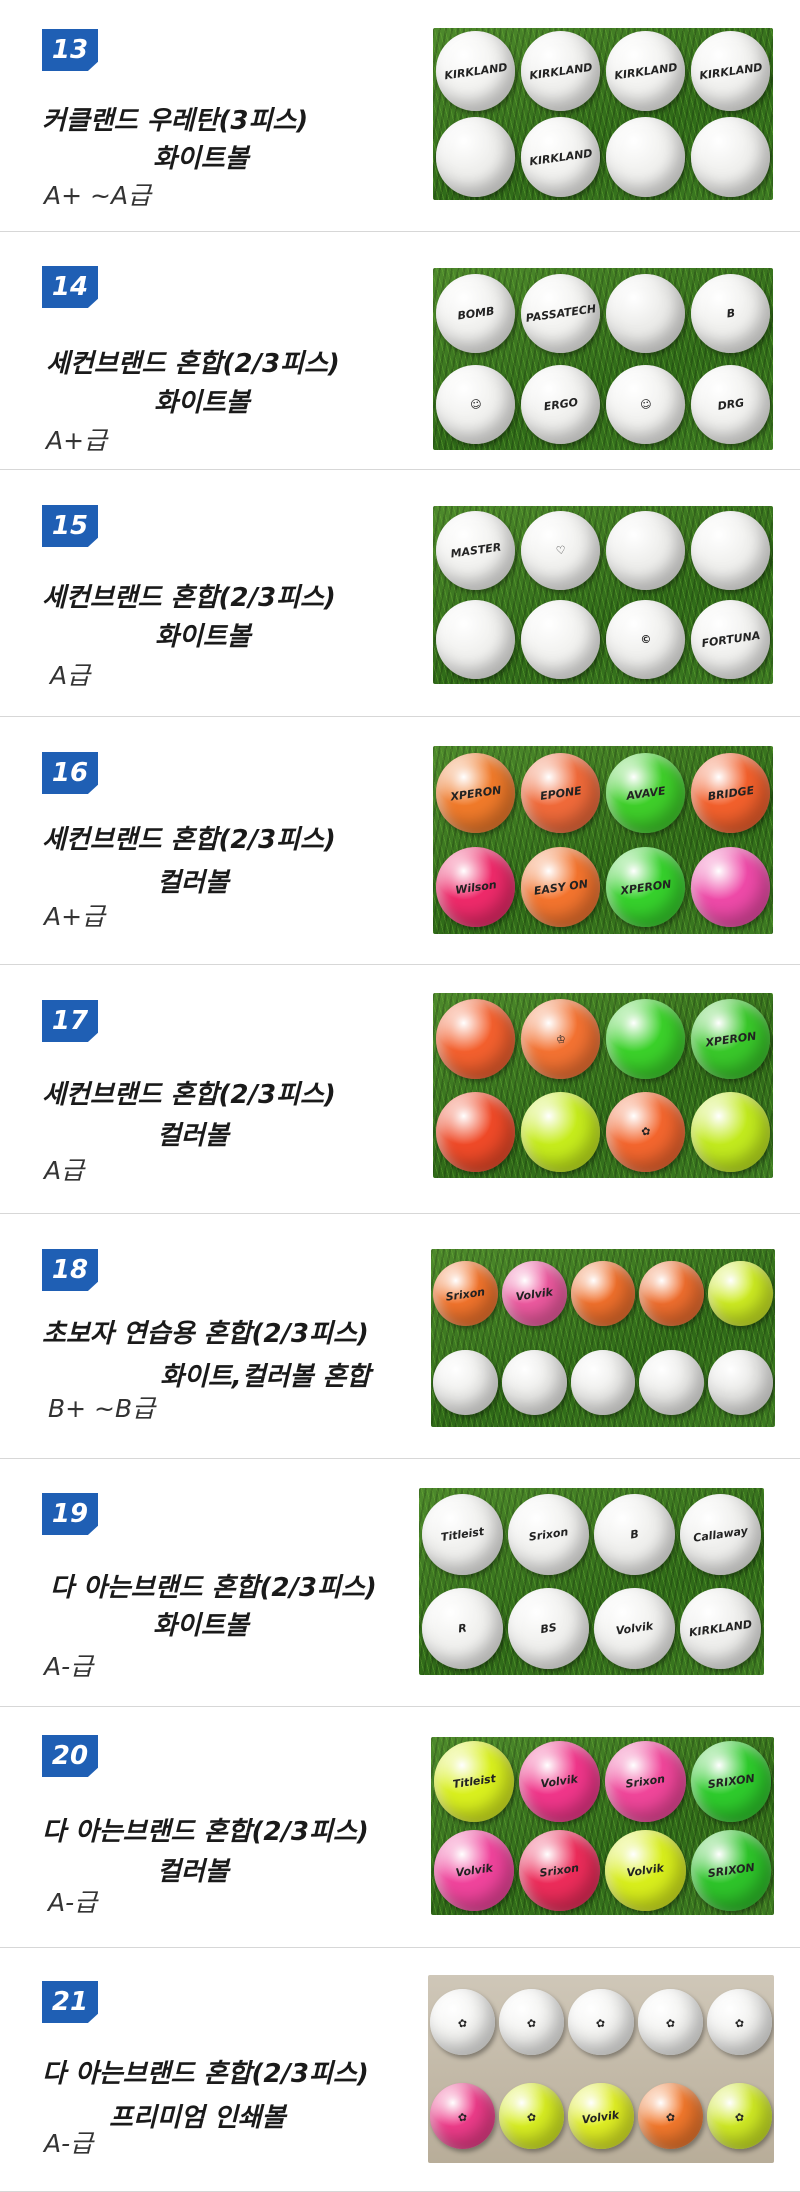  Describe the element at coordinates (475, 887) in the screenshot. I see `golf-ball: Wilson` at that location.